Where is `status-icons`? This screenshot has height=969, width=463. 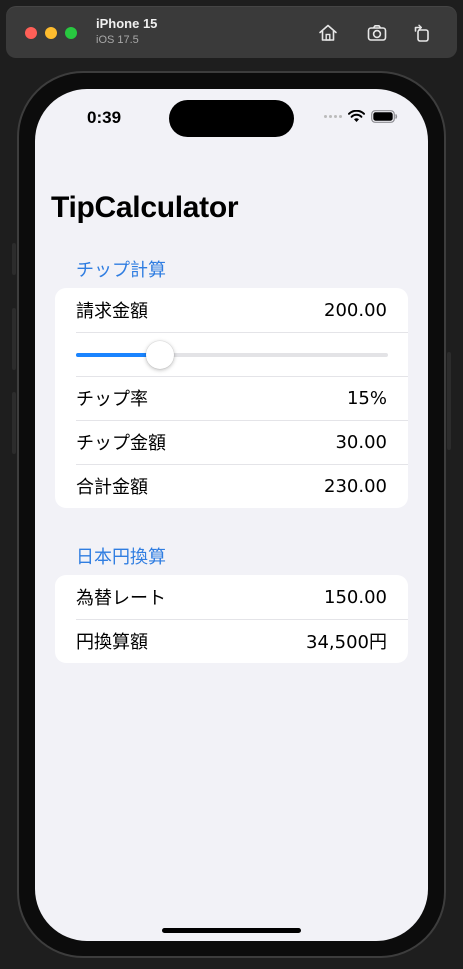
status-icons is located at coordinates (361, 116).